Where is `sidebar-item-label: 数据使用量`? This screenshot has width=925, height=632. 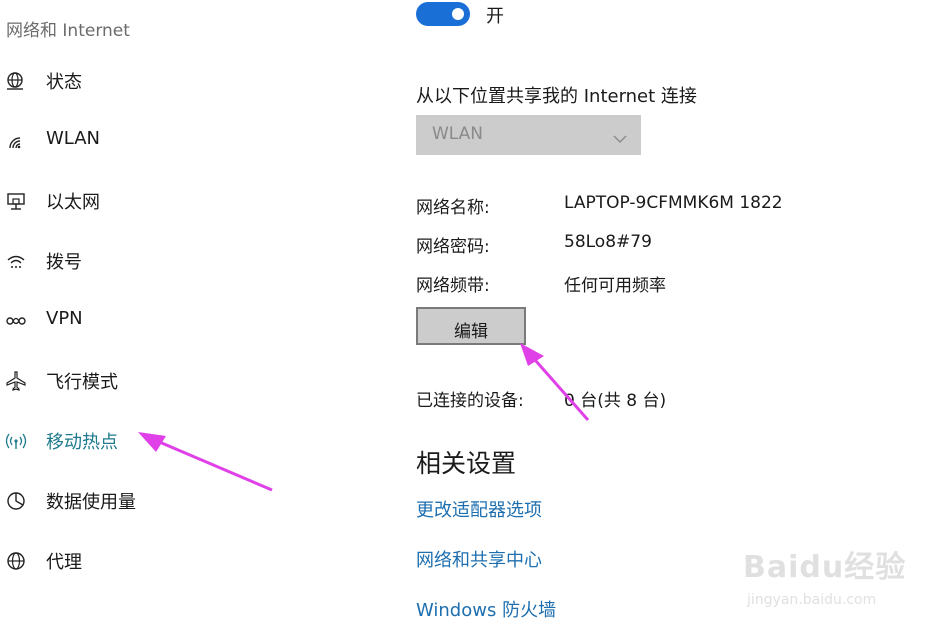 sidebar-item-label: 数据使用量 is located at coordinates (91, 502).